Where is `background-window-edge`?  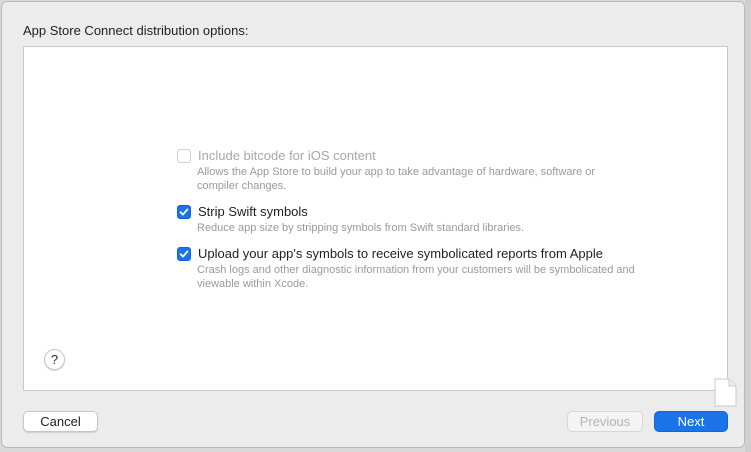
background-window-edge is located at coordinates (748, 226).